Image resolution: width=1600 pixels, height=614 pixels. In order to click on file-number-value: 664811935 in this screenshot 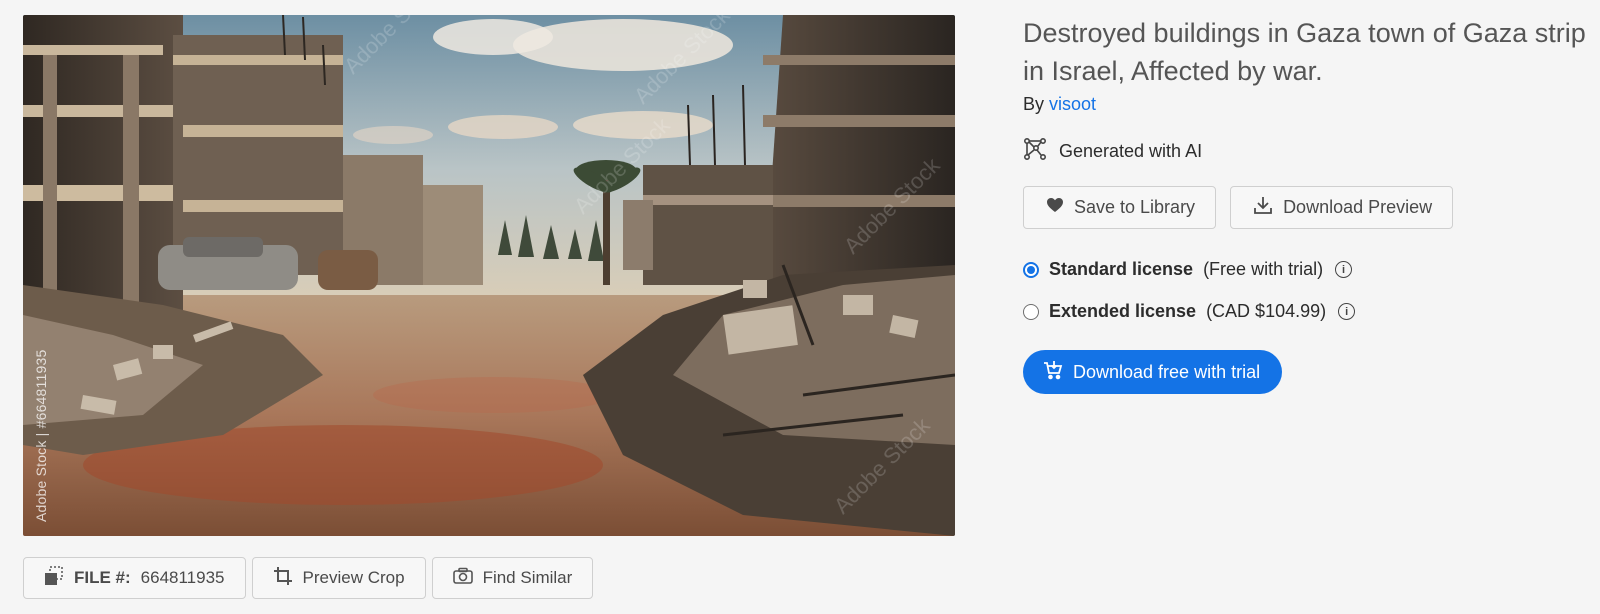, I will do `click(182, 577)`.